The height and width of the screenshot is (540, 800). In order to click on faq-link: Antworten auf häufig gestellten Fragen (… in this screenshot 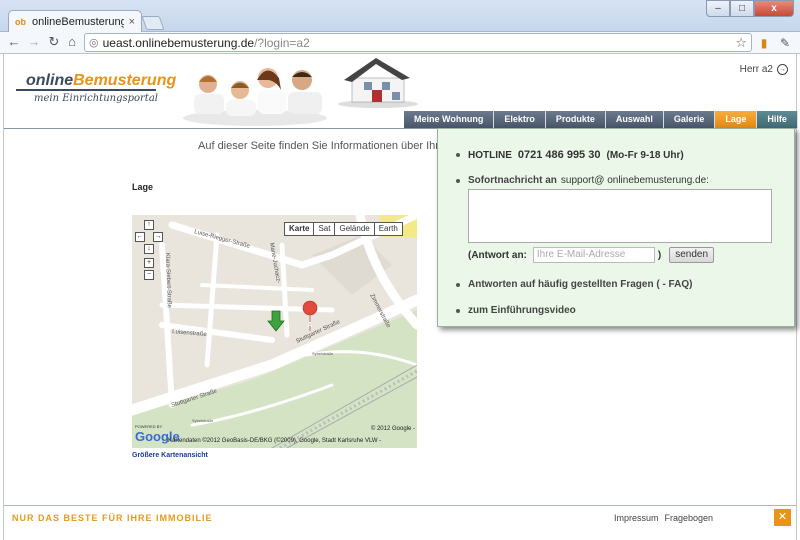, I will do `click(580, 284)`.